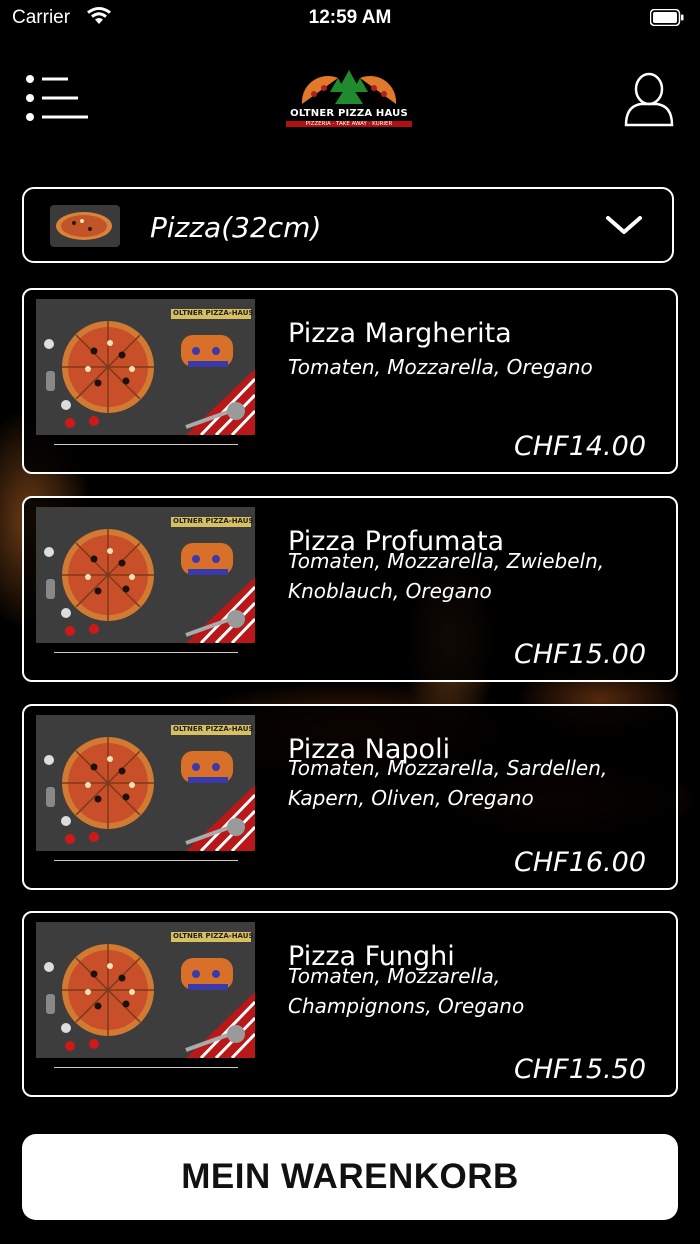 The image size is (700, 1244). Describe the element at coordinates (390, 591) in the screenshot. I see `item-description: Knoblauch, Oregano` at that location.